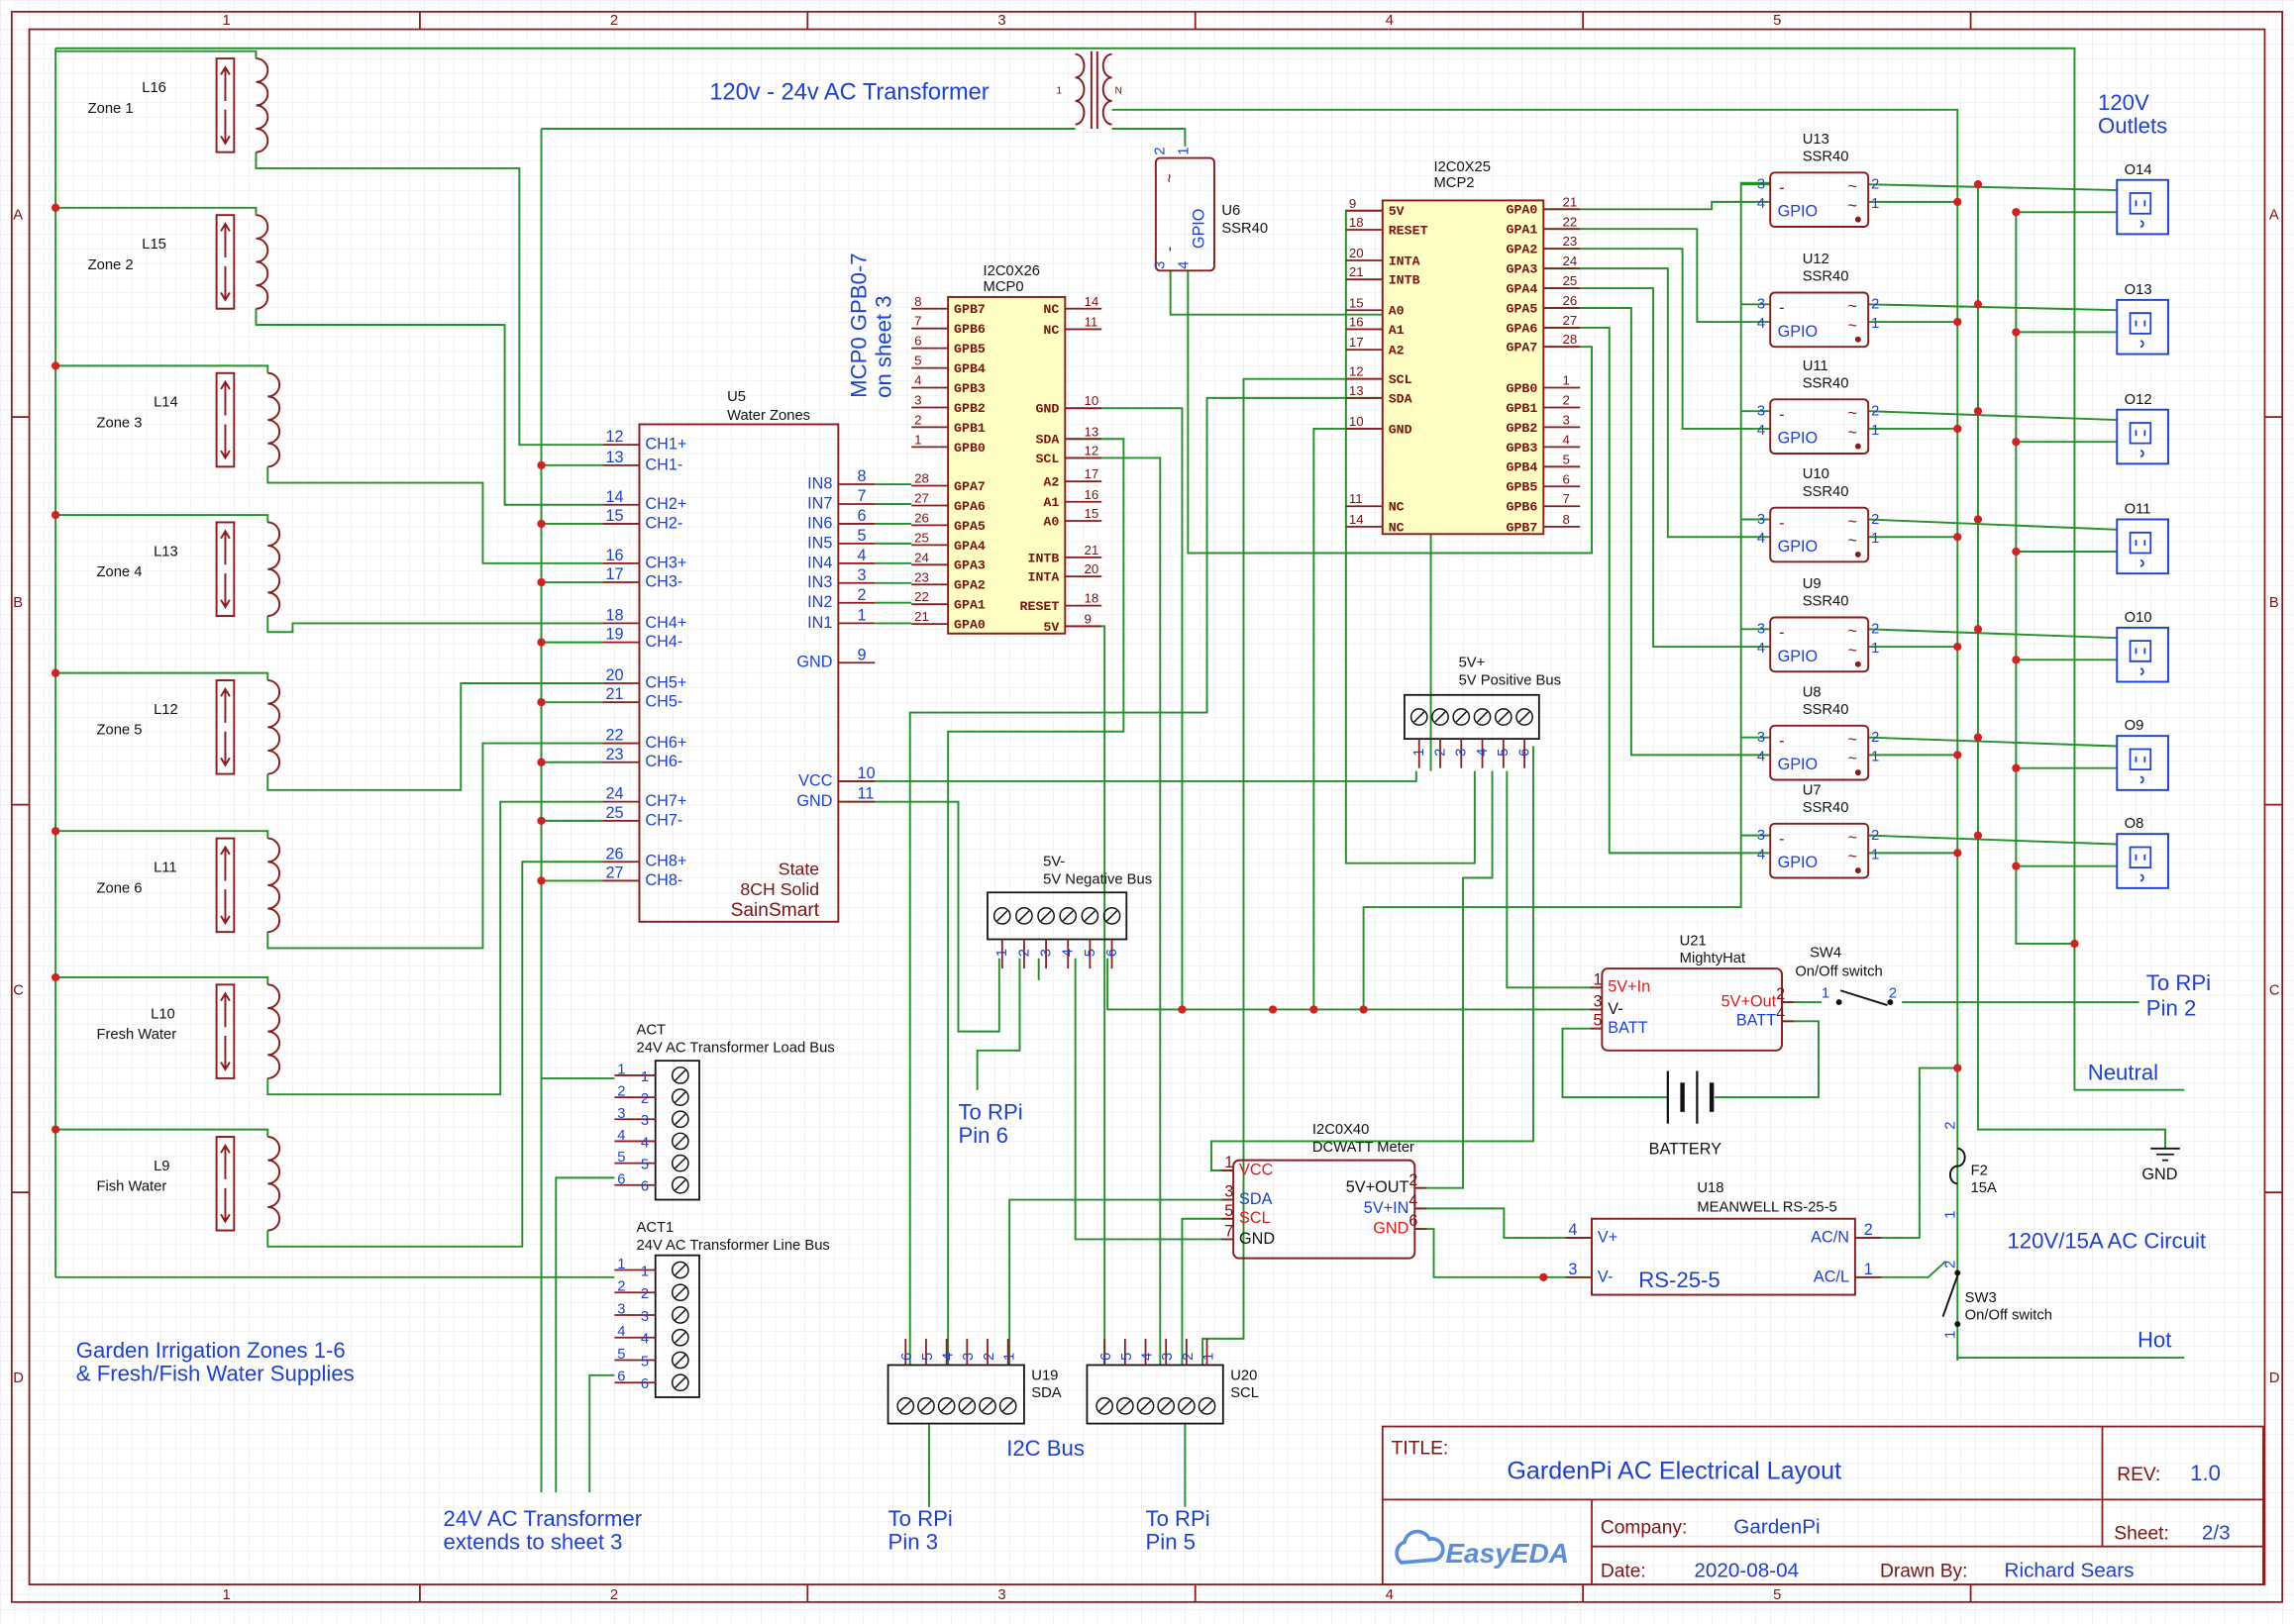 This screenshot has height=1624, width=2294. Describe the element at coordinates (543, 1518) in the screenshot. I see `annotation-ext-1: 24V AC Transformer` at that location.